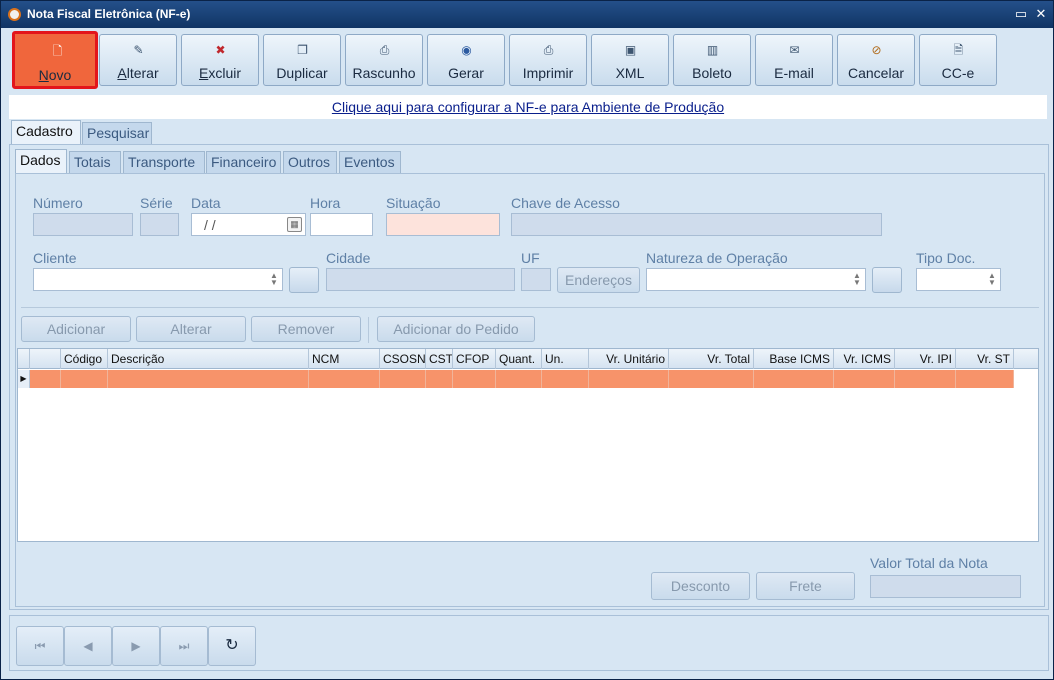 This screenshot has width=1054, height=680. I want to click on numero-field, so click(83, 224).